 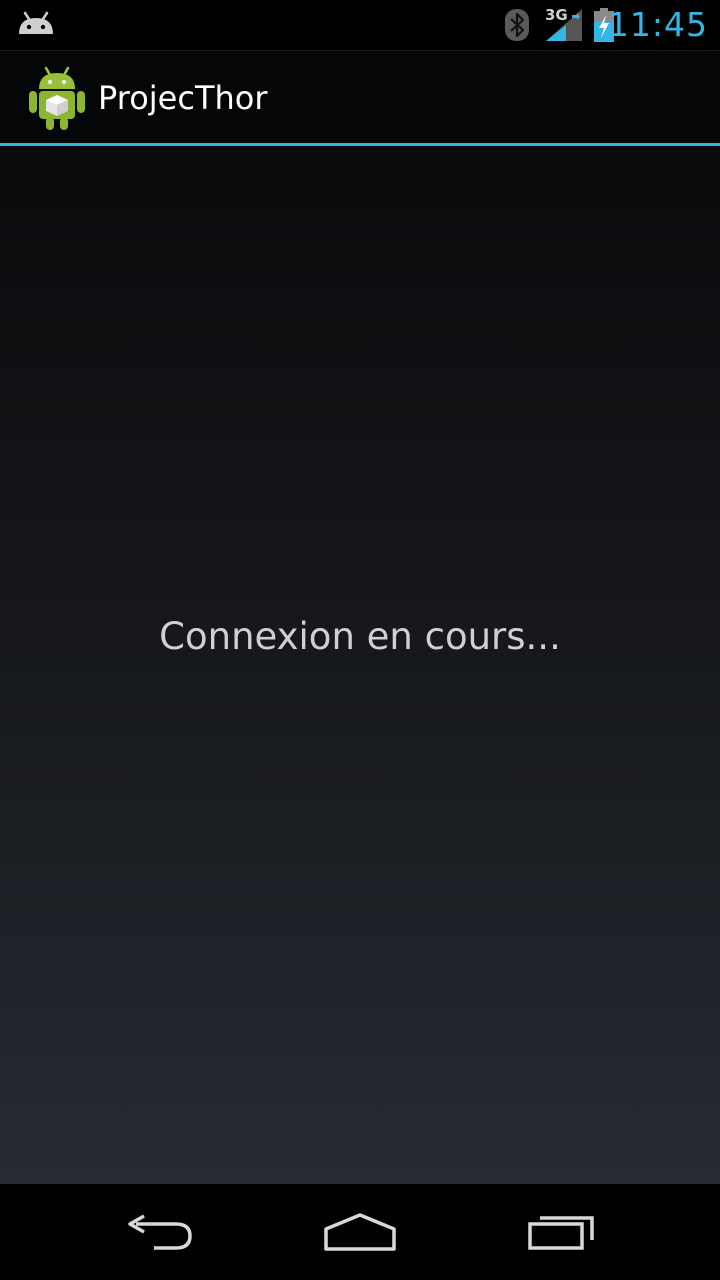 I want to click on status-bar: 3G 11:45, so click(x=360, y=25).